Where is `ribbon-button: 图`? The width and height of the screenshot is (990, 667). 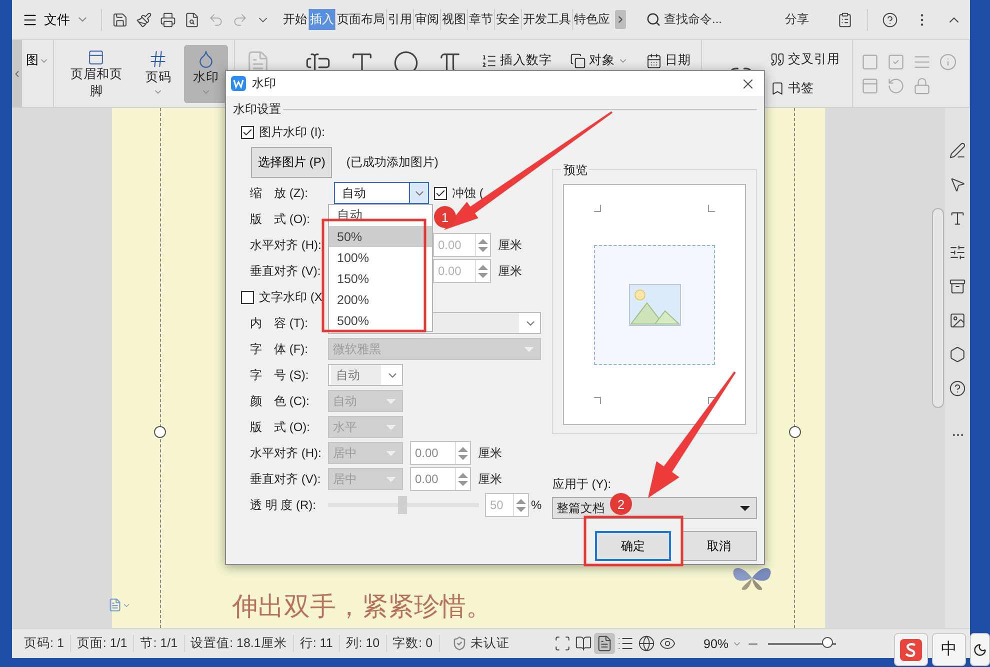
ribbon-button: 图 is located at coordinates (37, 60).